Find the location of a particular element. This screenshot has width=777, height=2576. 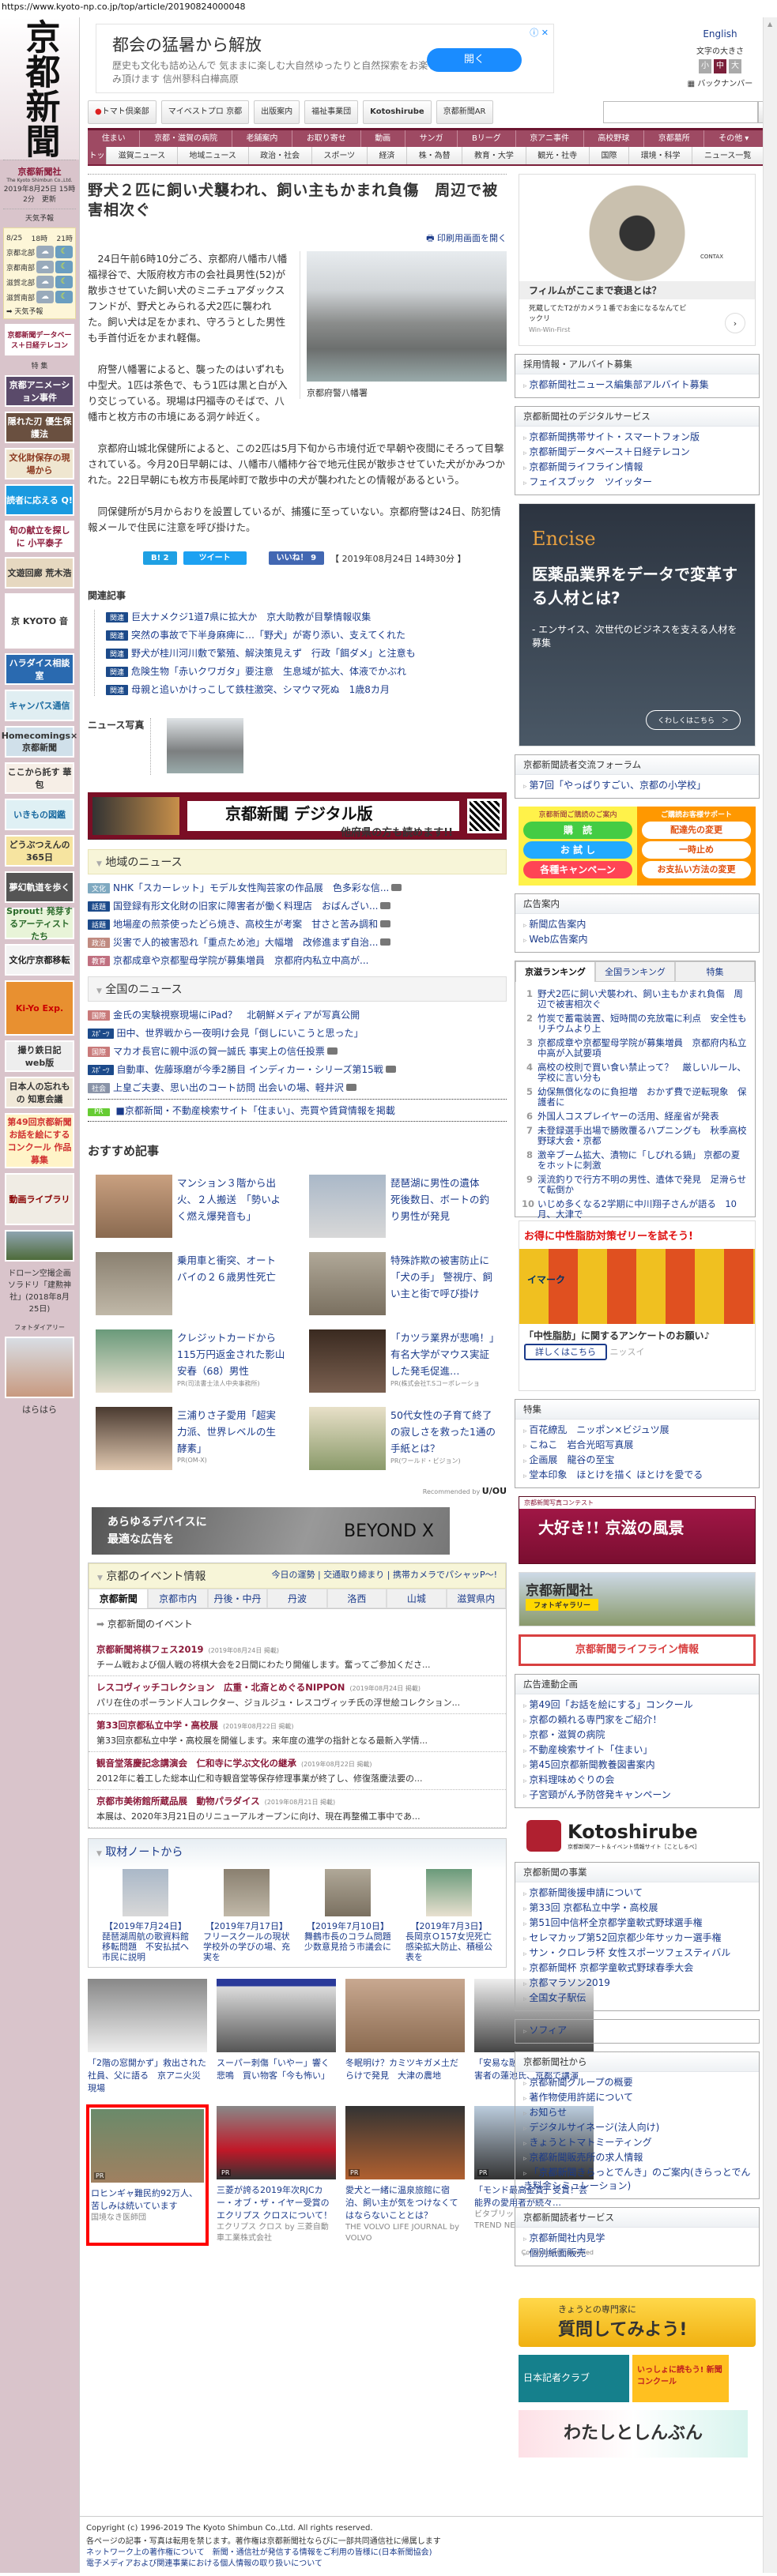

search-input is located at coordinates (680, 112).